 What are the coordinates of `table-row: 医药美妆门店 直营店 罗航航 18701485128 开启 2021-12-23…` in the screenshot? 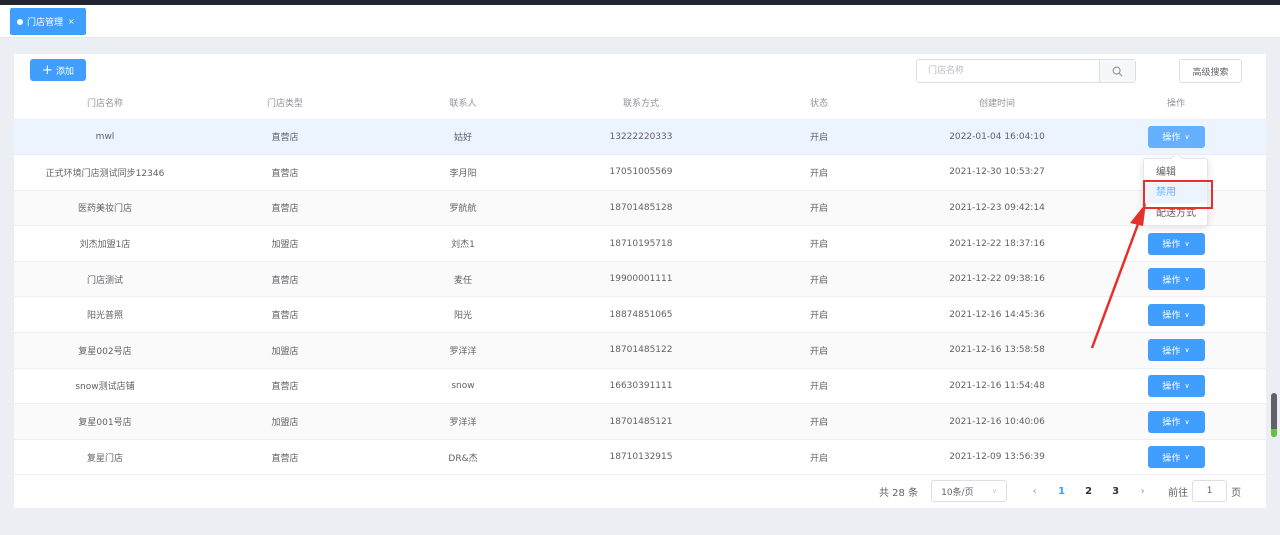 It's located at (640, 208).